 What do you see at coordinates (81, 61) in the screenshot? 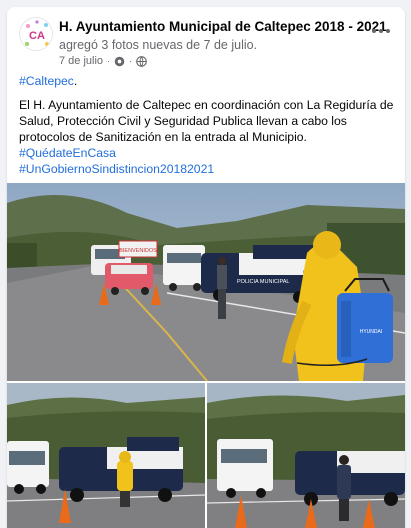
I see `post-date-link: 7 de julio` at bounding box center [81, 61].